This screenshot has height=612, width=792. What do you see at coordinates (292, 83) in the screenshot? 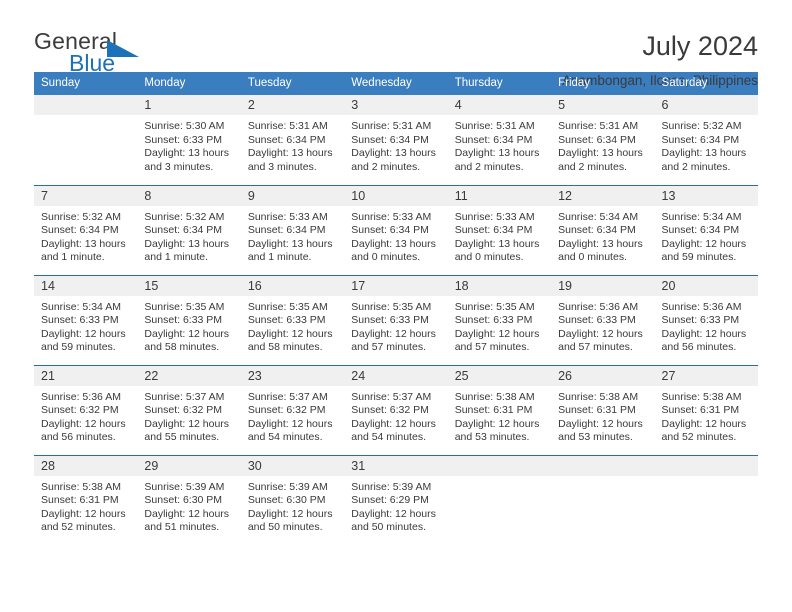
I see `weekday-header-tuesday: Tuesday` at bounding box center [292, 83].